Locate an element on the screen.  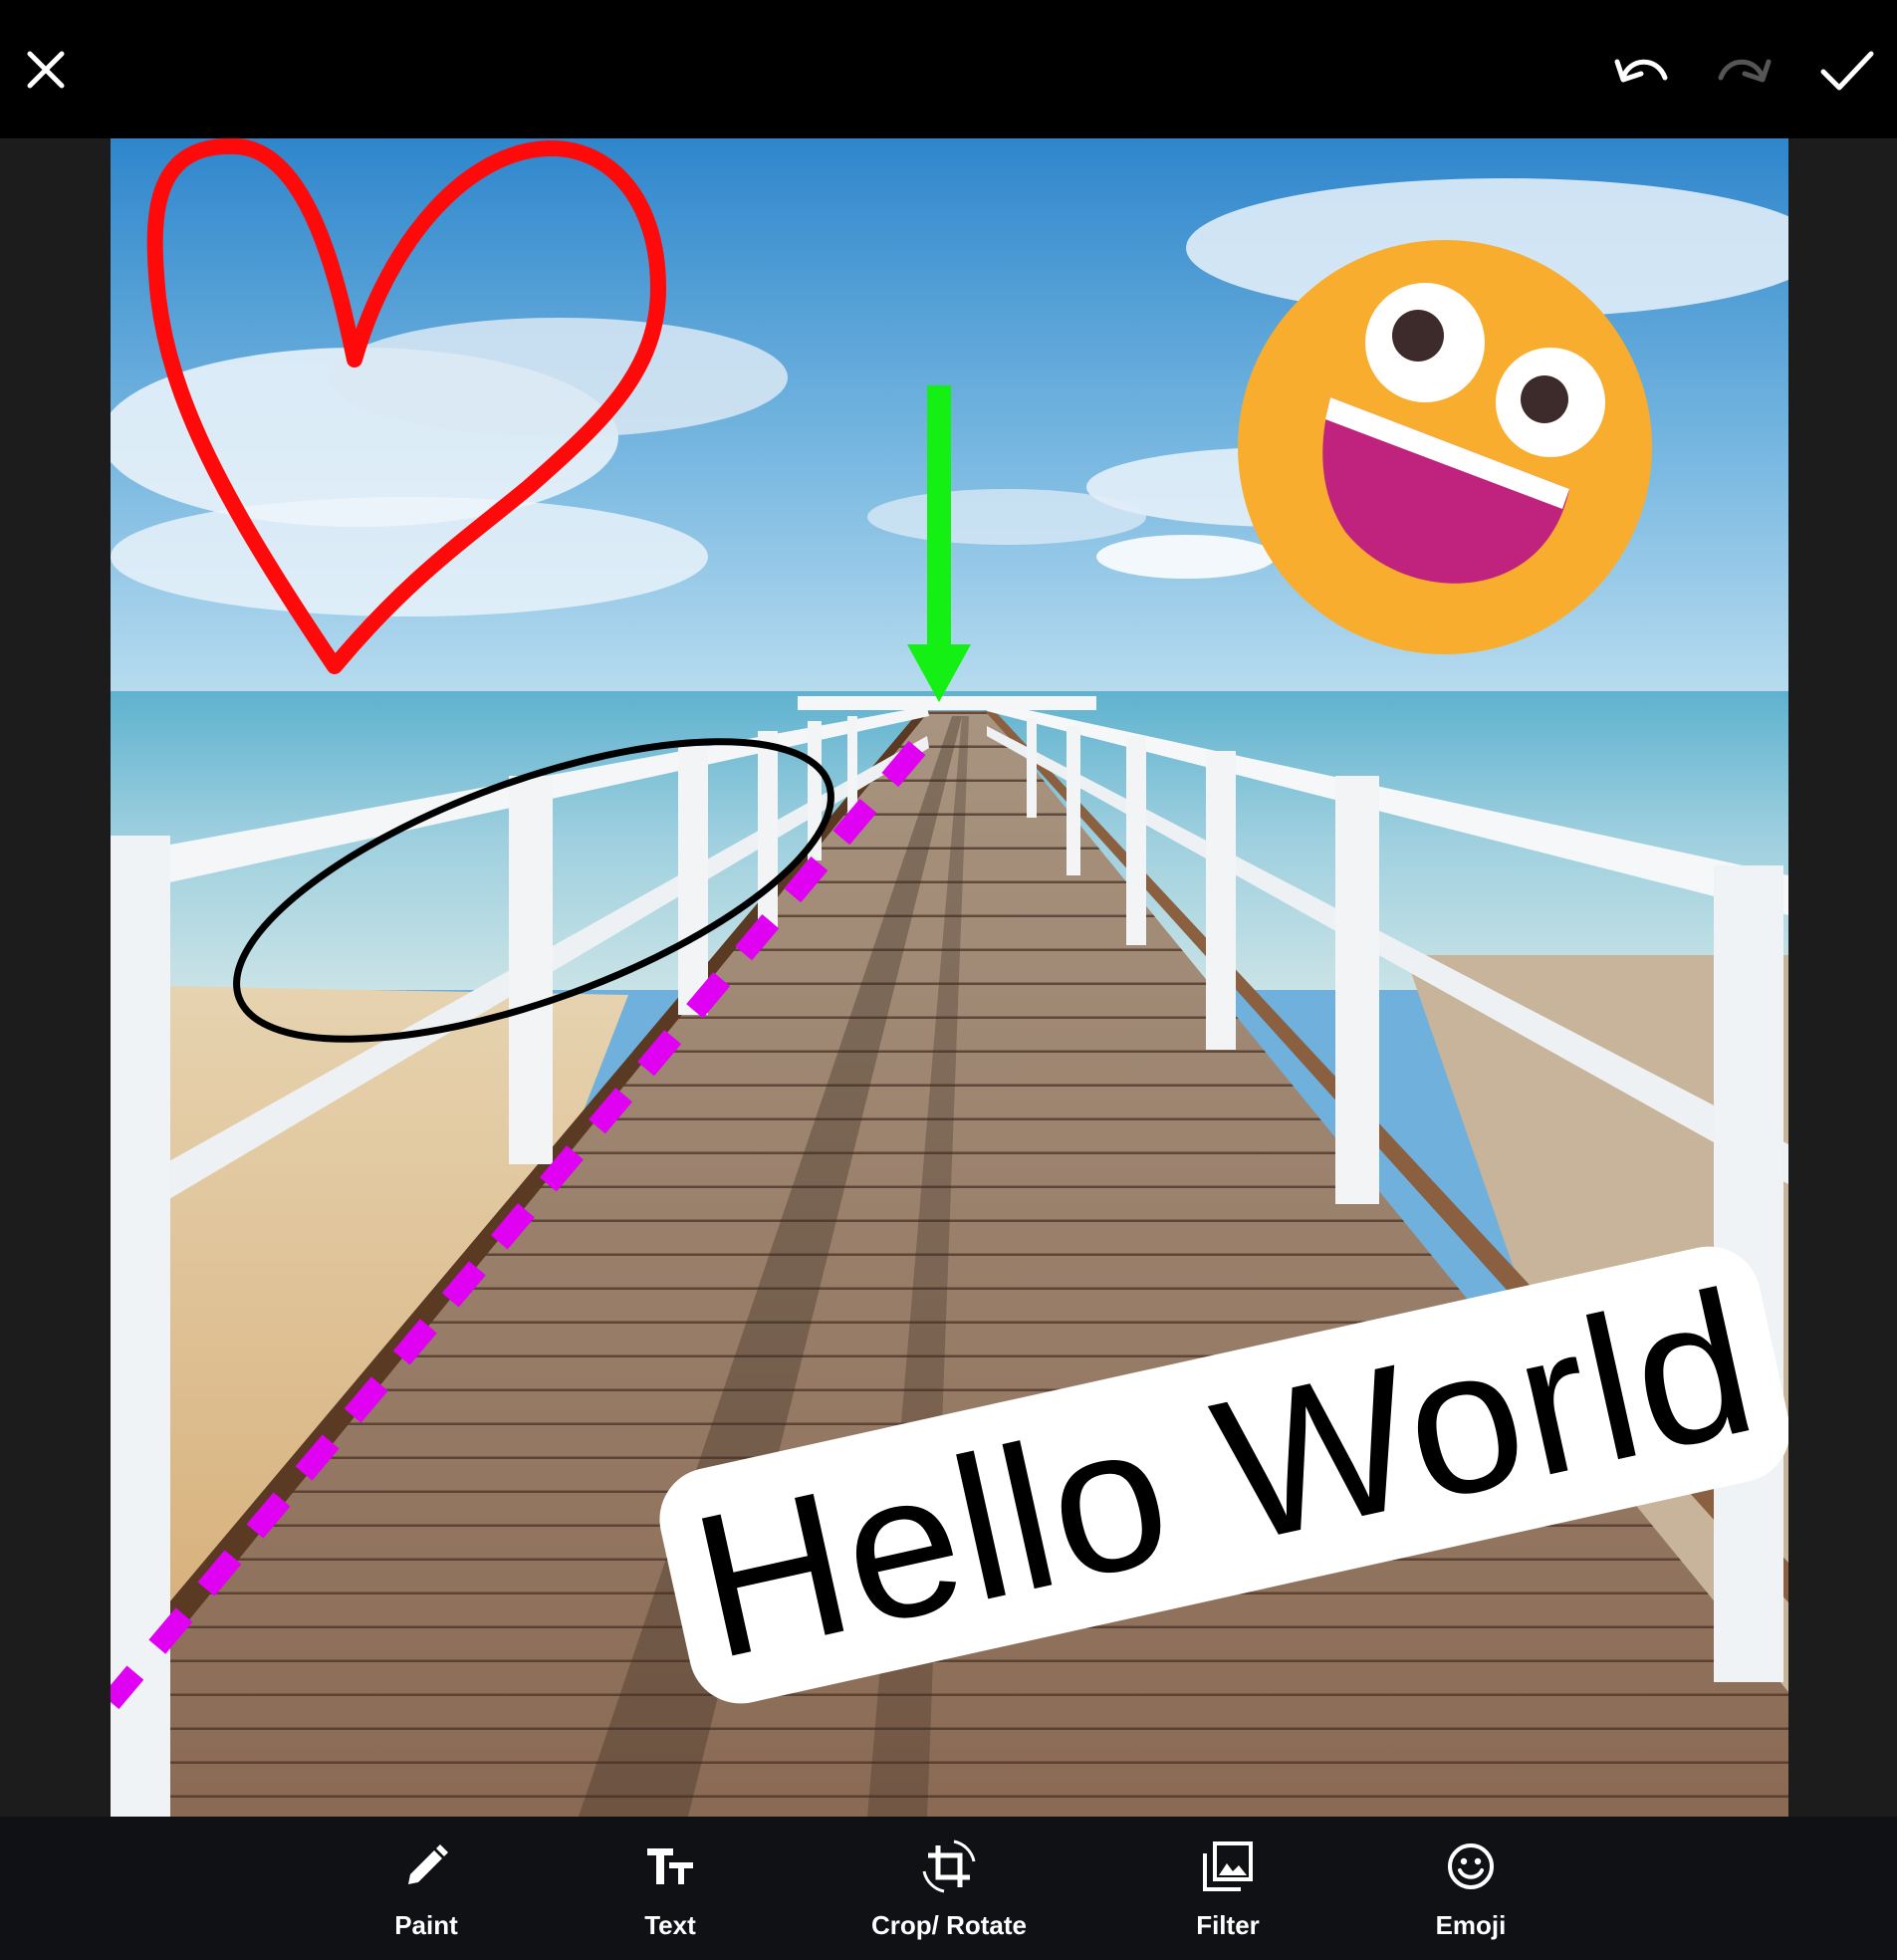
emoji-tool-button: Emoji is located at coordinates (1470, 1894).